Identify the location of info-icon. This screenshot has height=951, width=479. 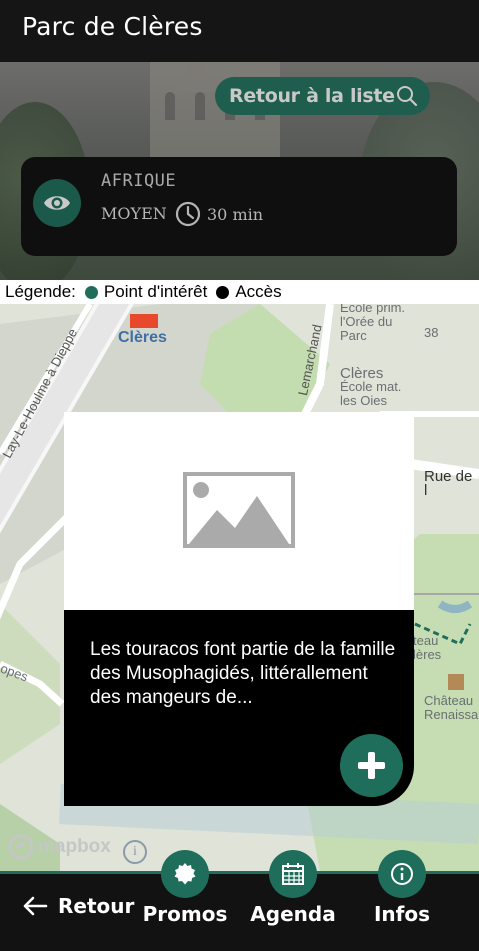
(402, 874).